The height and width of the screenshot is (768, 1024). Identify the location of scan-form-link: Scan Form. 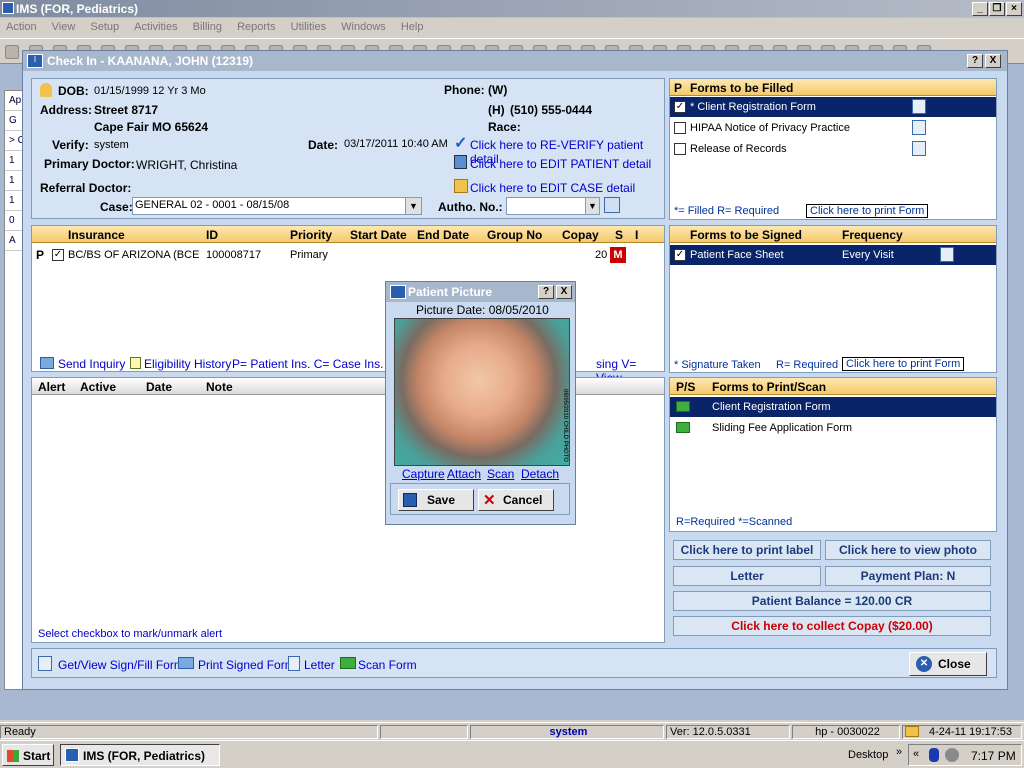
(387, 665).